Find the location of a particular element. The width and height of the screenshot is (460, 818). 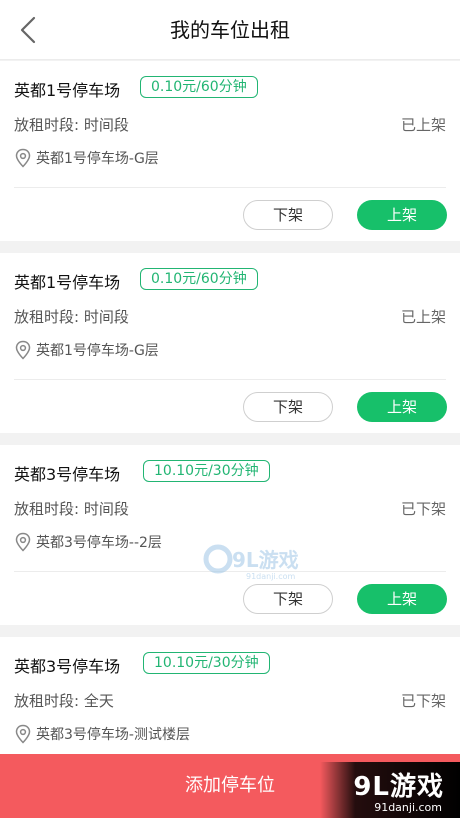

watermark-small-logo: 9L游戏 is located at coordinates (265, 560).